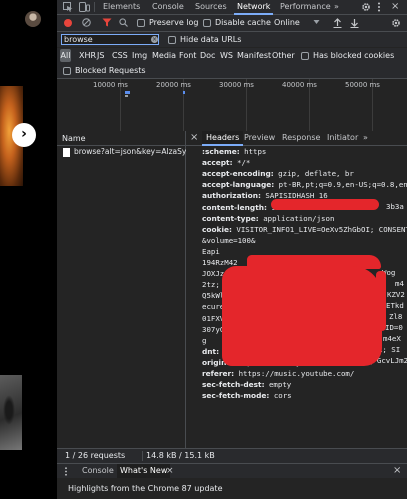  Describe the element at coordinates (394, 327) in the screenshot. I see `header-fragment: ID=0` at that location.